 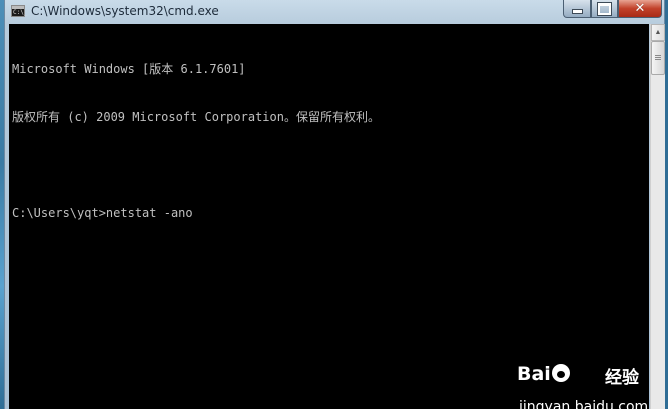 I want to click on watermark-brand-text: Bai, so click(x=534, y=374).